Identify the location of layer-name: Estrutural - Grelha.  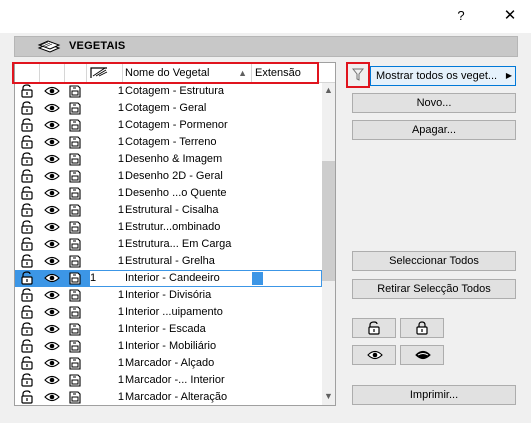
(188, 261).